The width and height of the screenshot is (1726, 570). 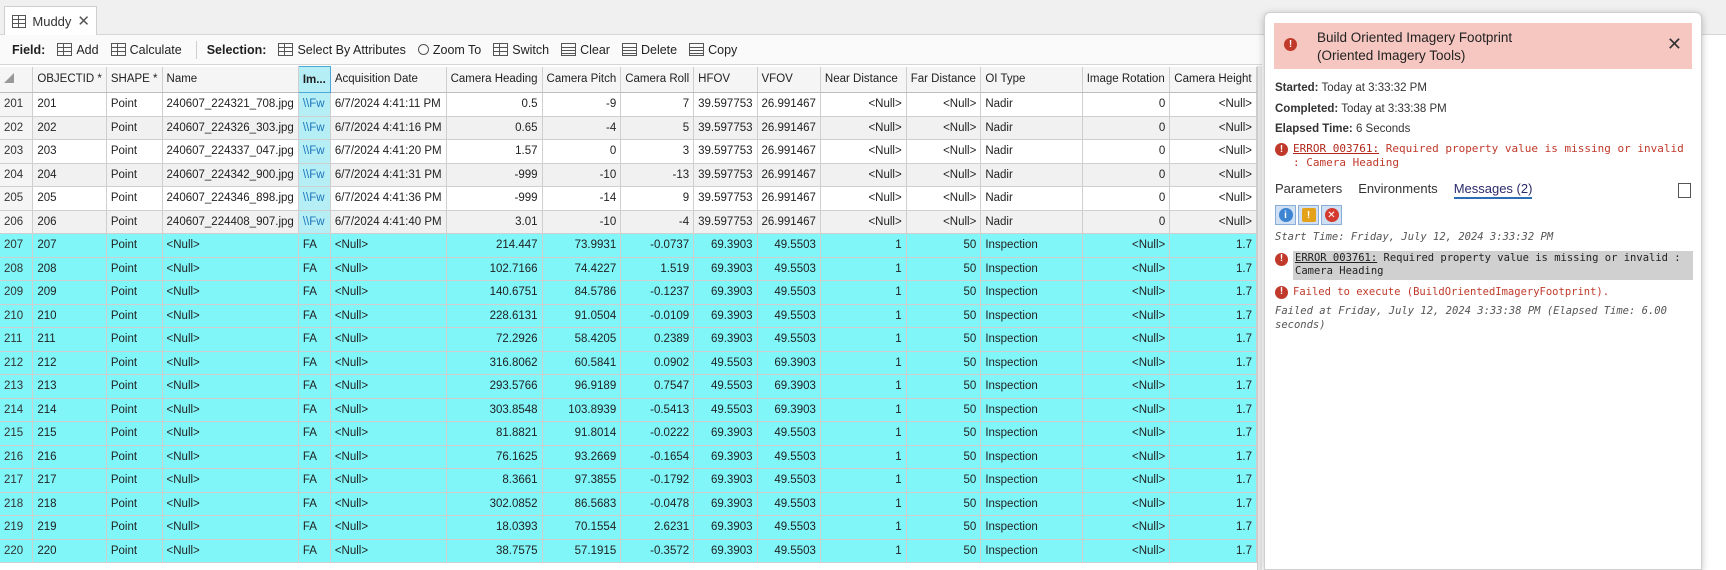 I want to click on row-header: 213, so click(x=17, y=386).